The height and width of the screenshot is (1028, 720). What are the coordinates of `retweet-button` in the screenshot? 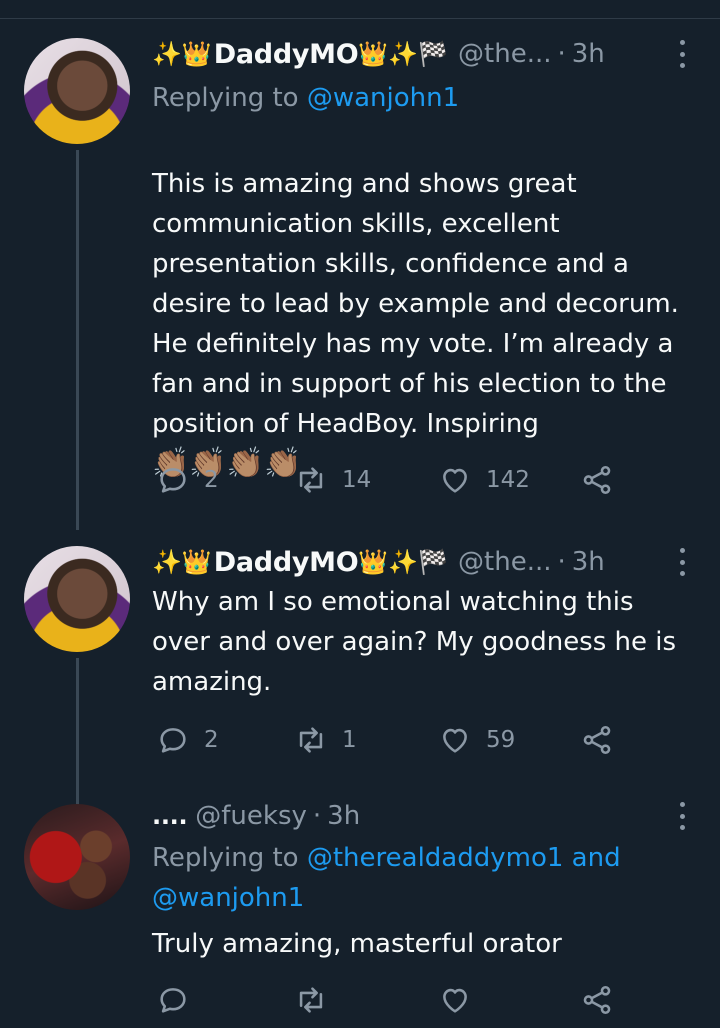 It's located at (318, 1000).